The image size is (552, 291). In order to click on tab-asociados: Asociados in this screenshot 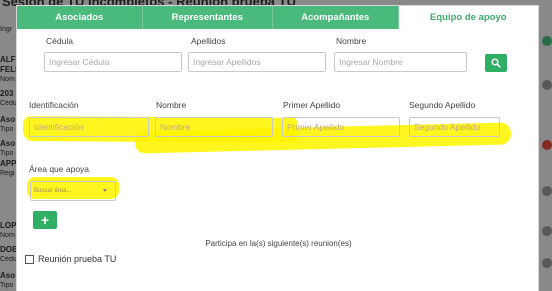, I will do `click(80, 17)`.